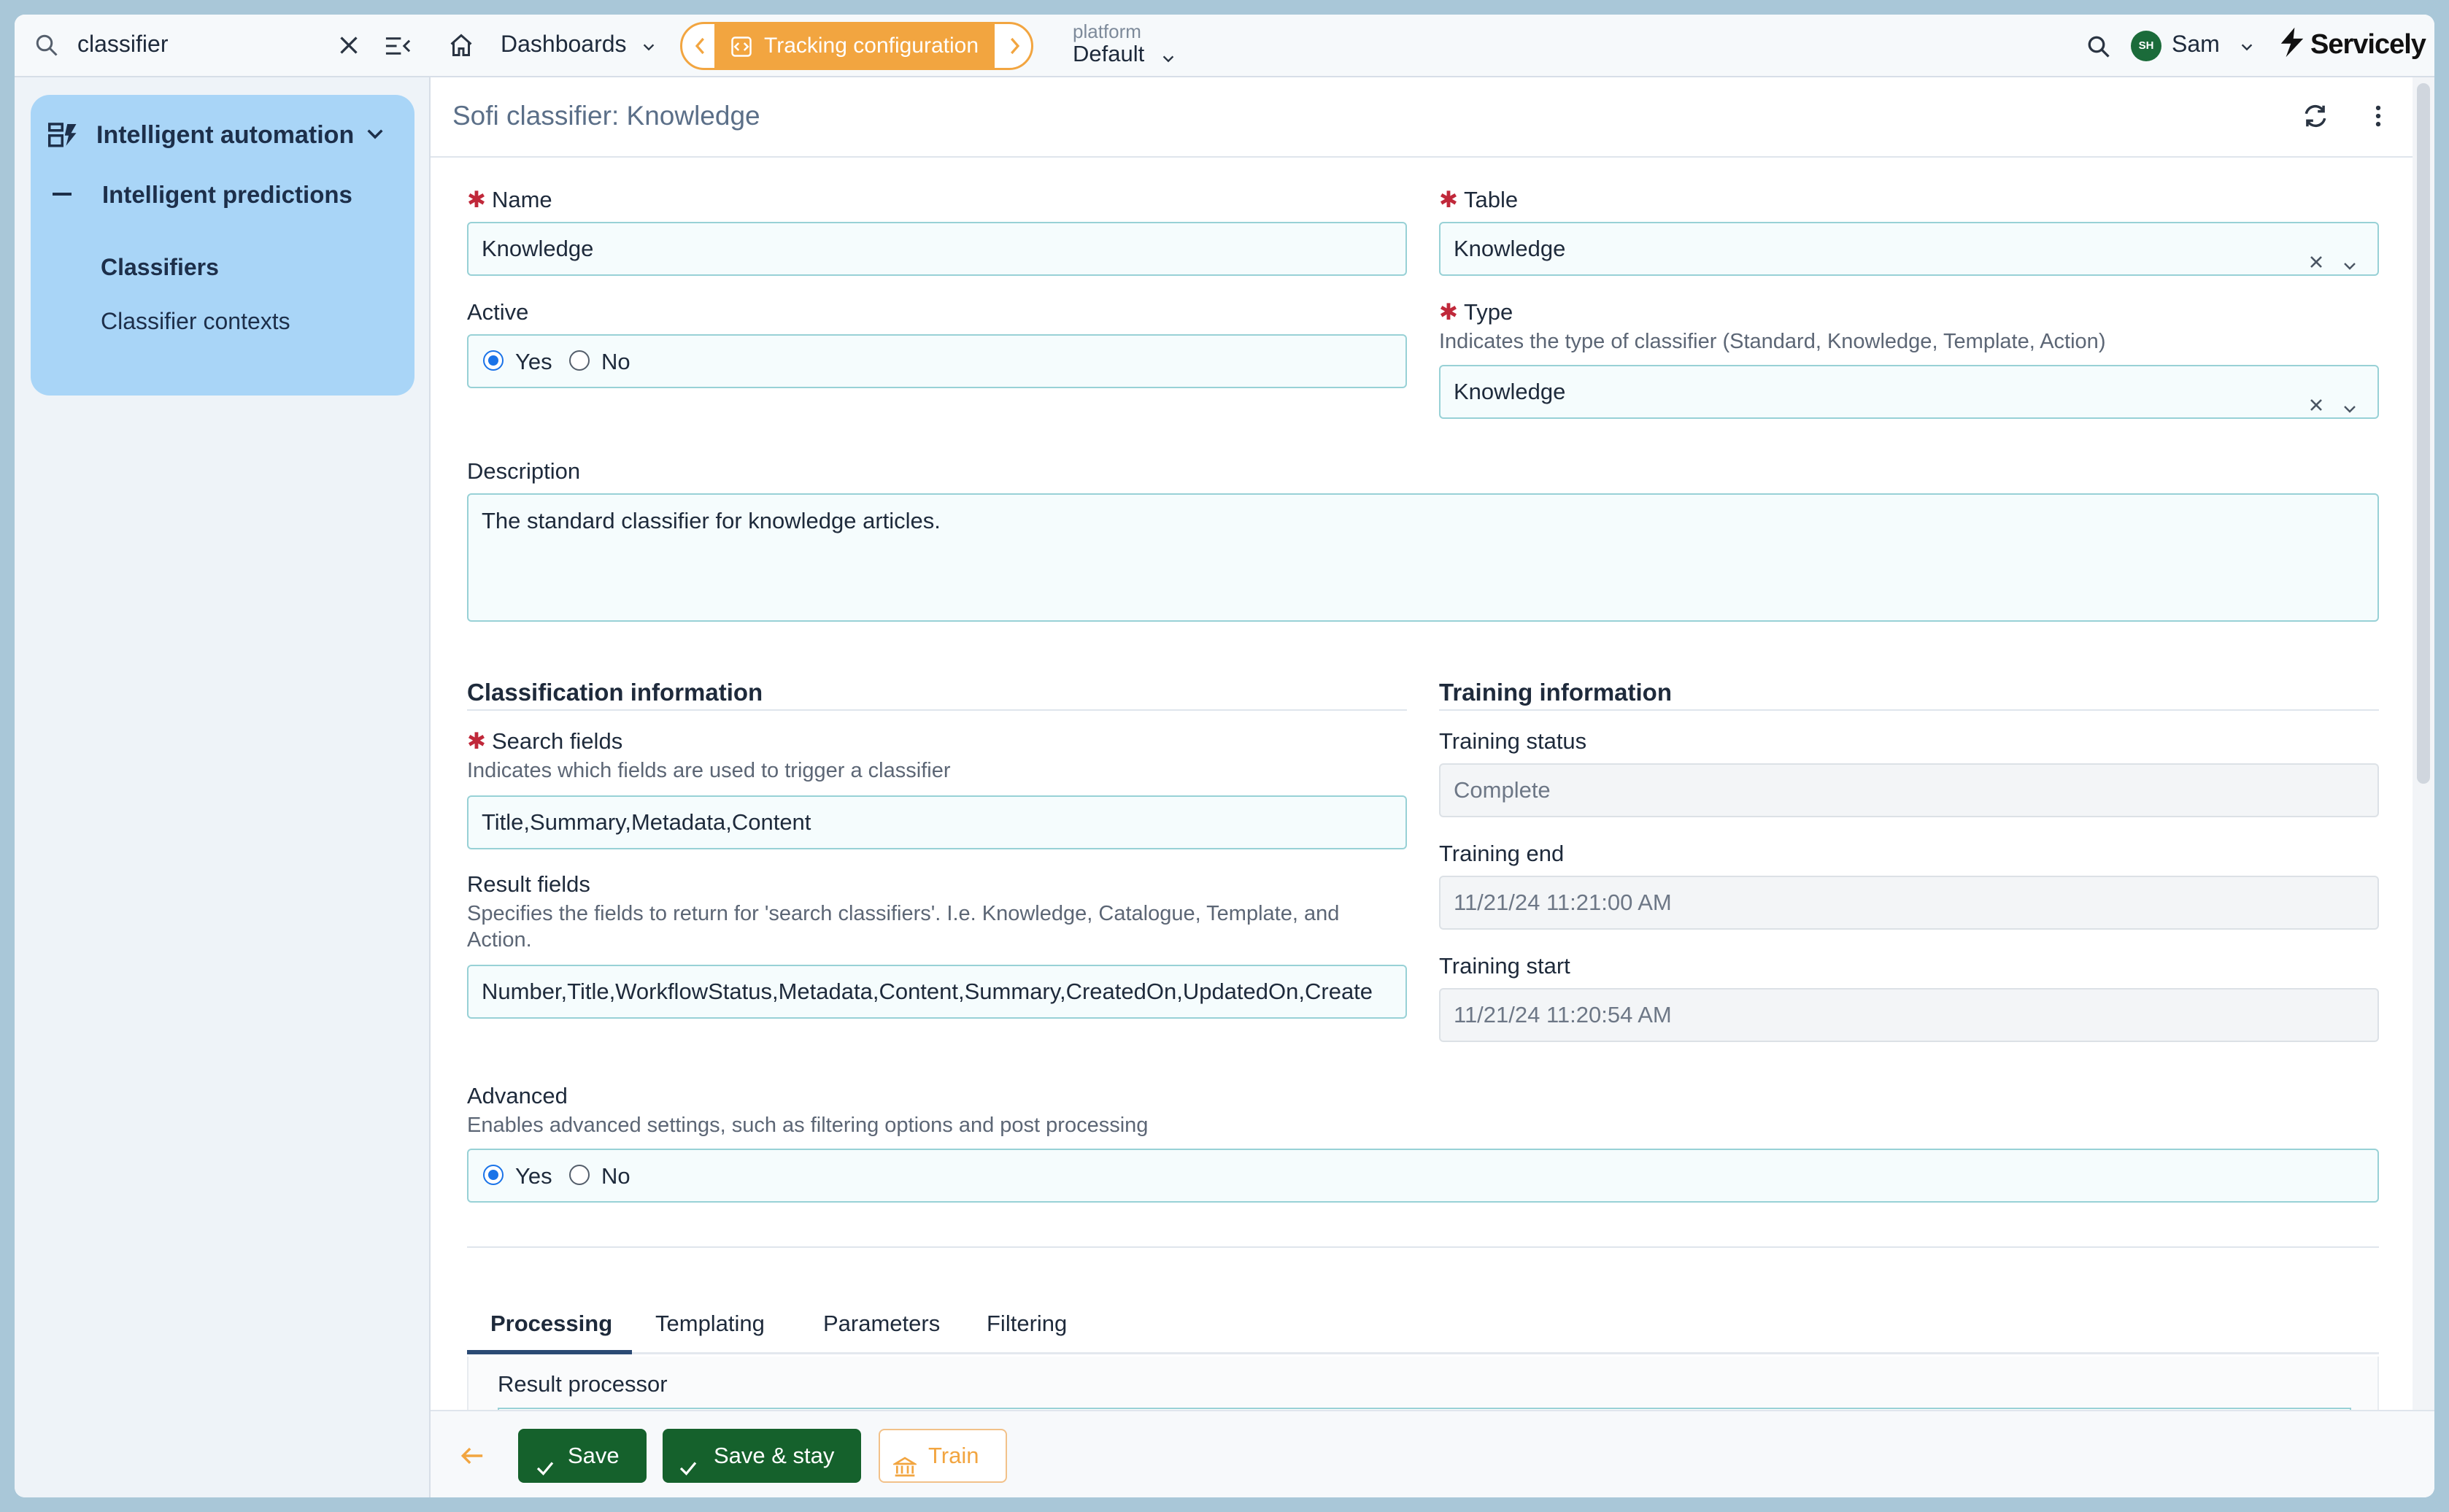  I want to click on chevron-left-icon, so click(700, 47).